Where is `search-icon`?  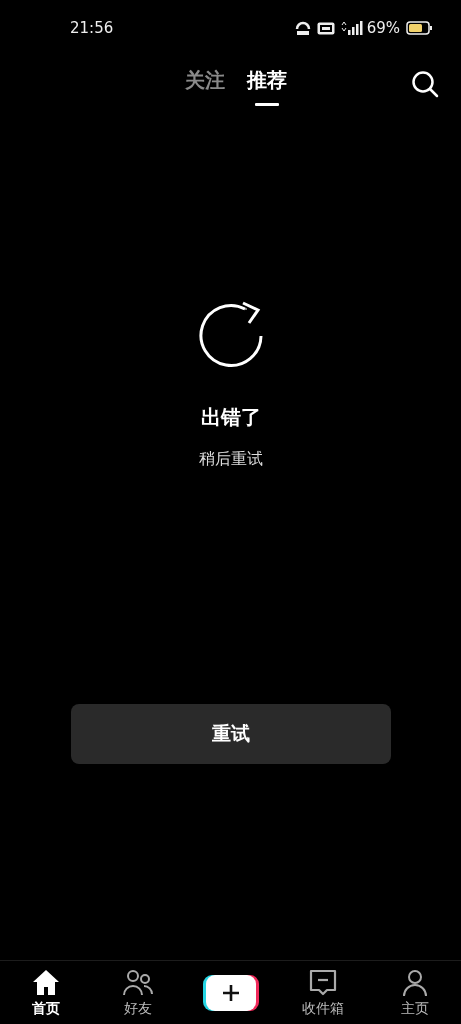 search-icon is located at coordinates (425, 84).